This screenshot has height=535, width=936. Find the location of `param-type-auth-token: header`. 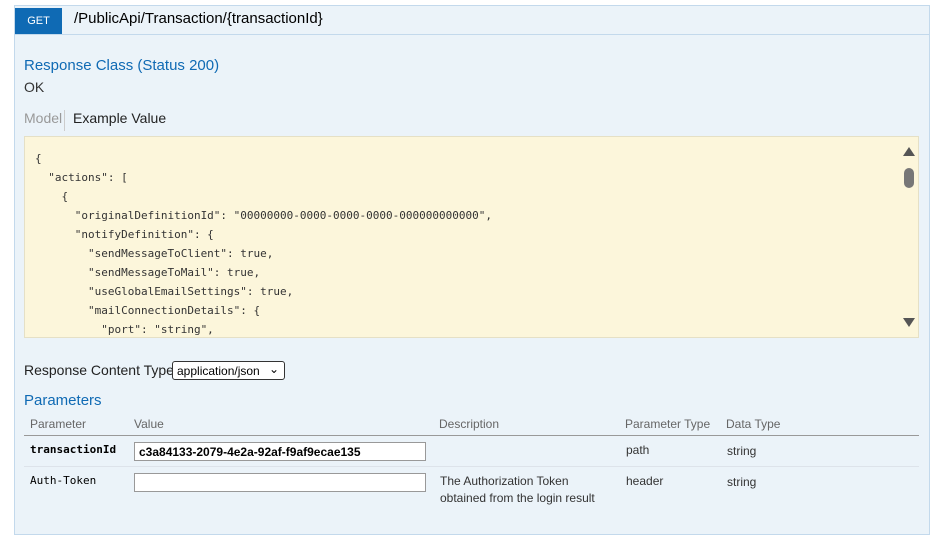

param-type-auth-token: header is located at coordinates (645, 481).